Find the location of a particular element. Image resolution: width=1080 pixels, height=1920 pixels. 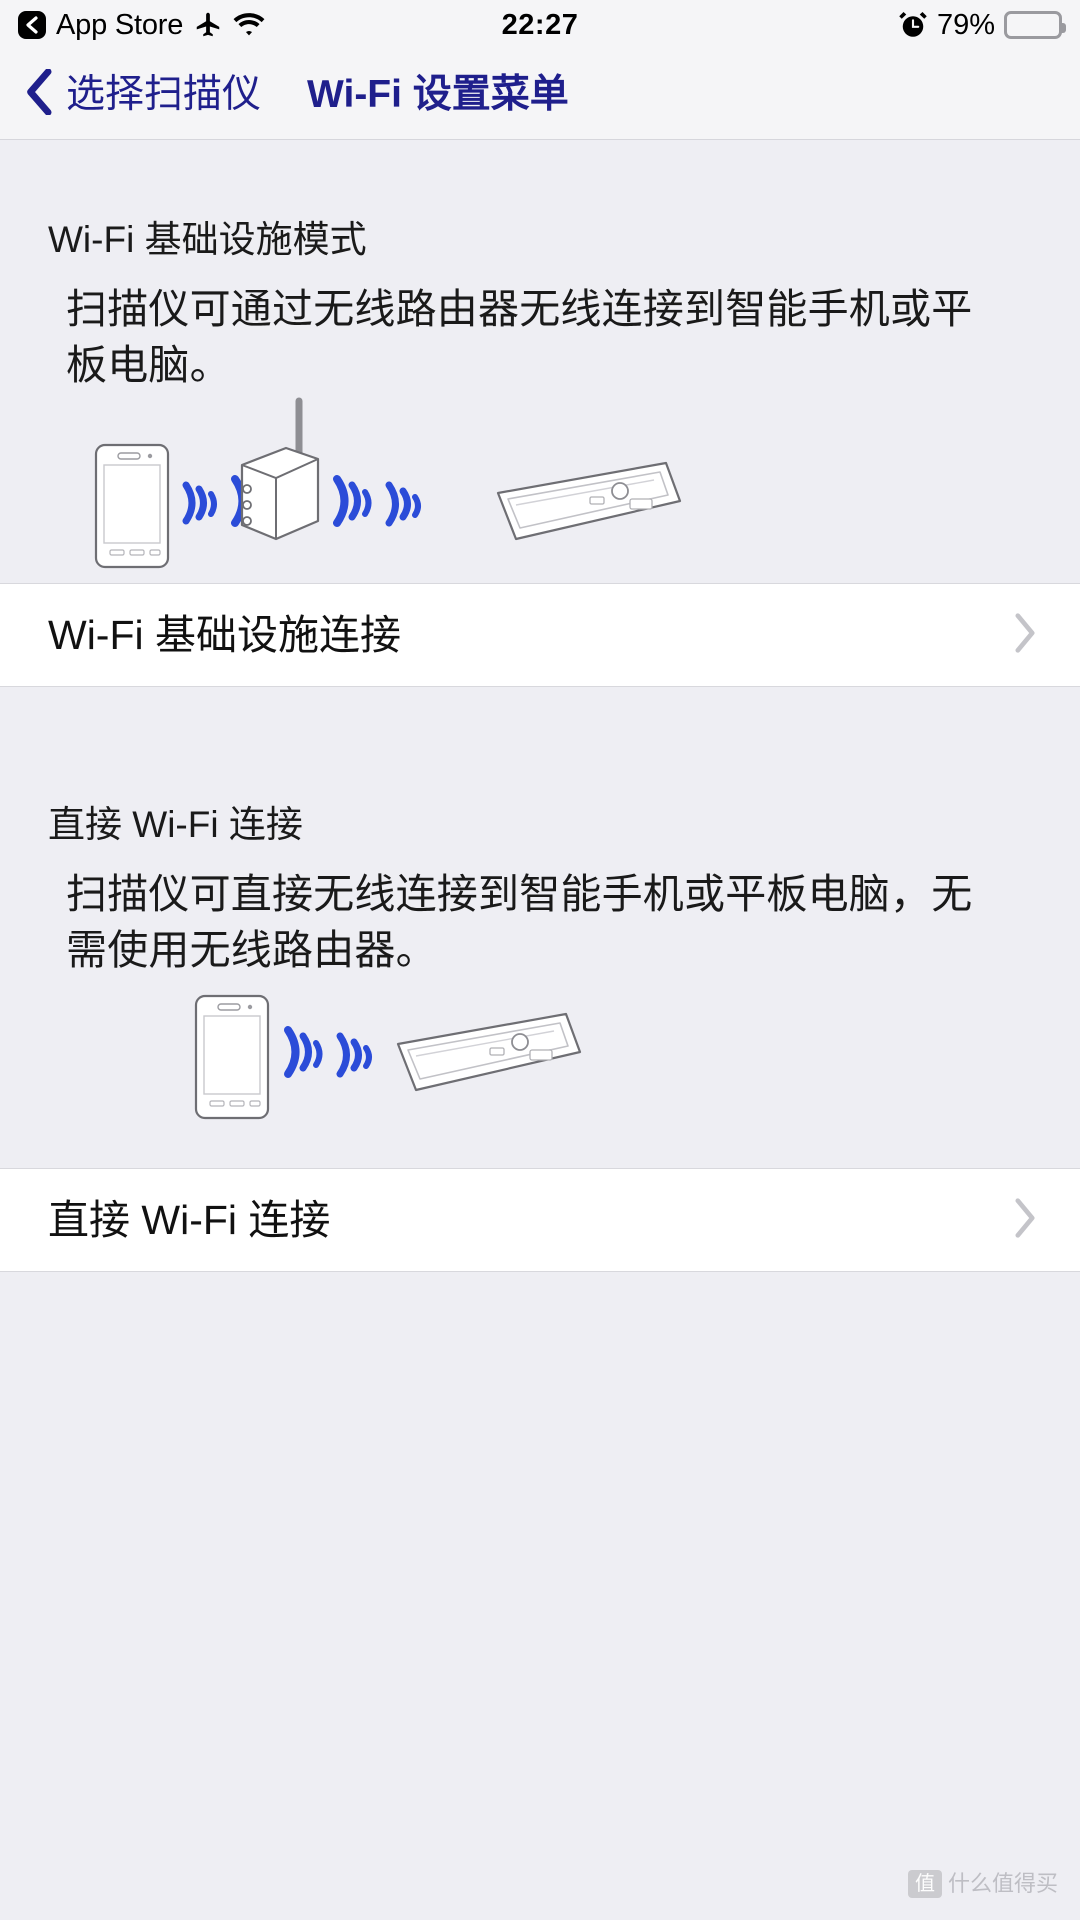

list-item-wifi-direct-connection: 直接 Wi-Fi 连接 is located at coordinates (540, 1220).